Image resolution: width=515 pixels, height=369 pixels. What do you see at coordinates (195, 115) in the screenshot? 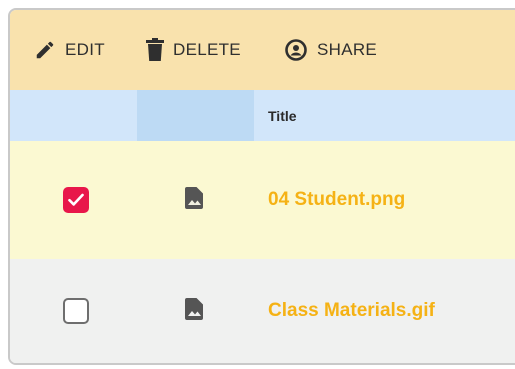
I see `icon-column-header` at bounding box center [195, 115].